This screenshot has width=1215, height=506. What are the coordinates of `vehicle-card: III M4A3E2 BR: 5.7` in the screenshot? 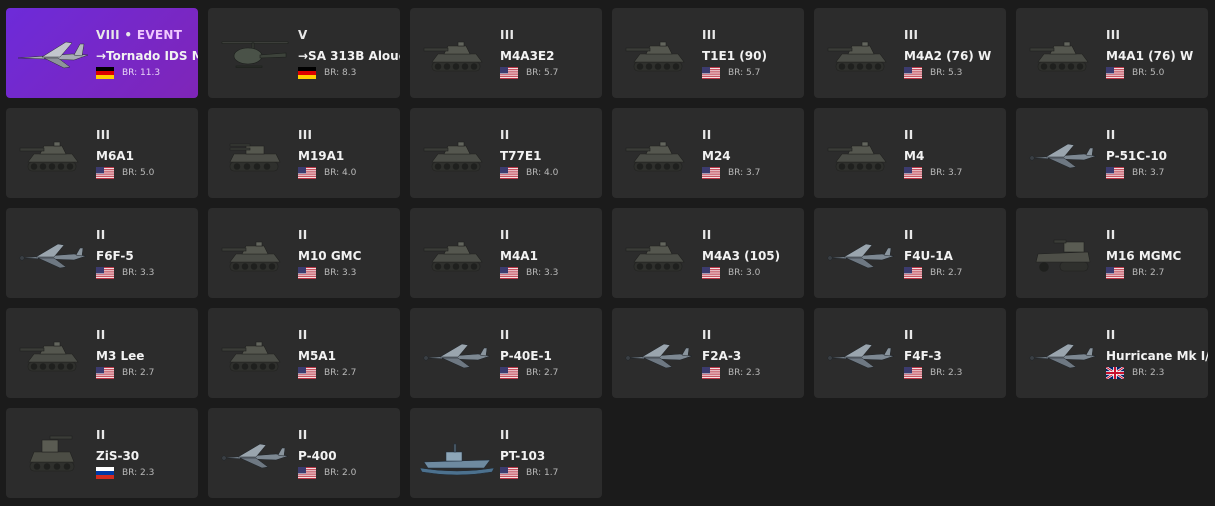 It's located at (506, 53).